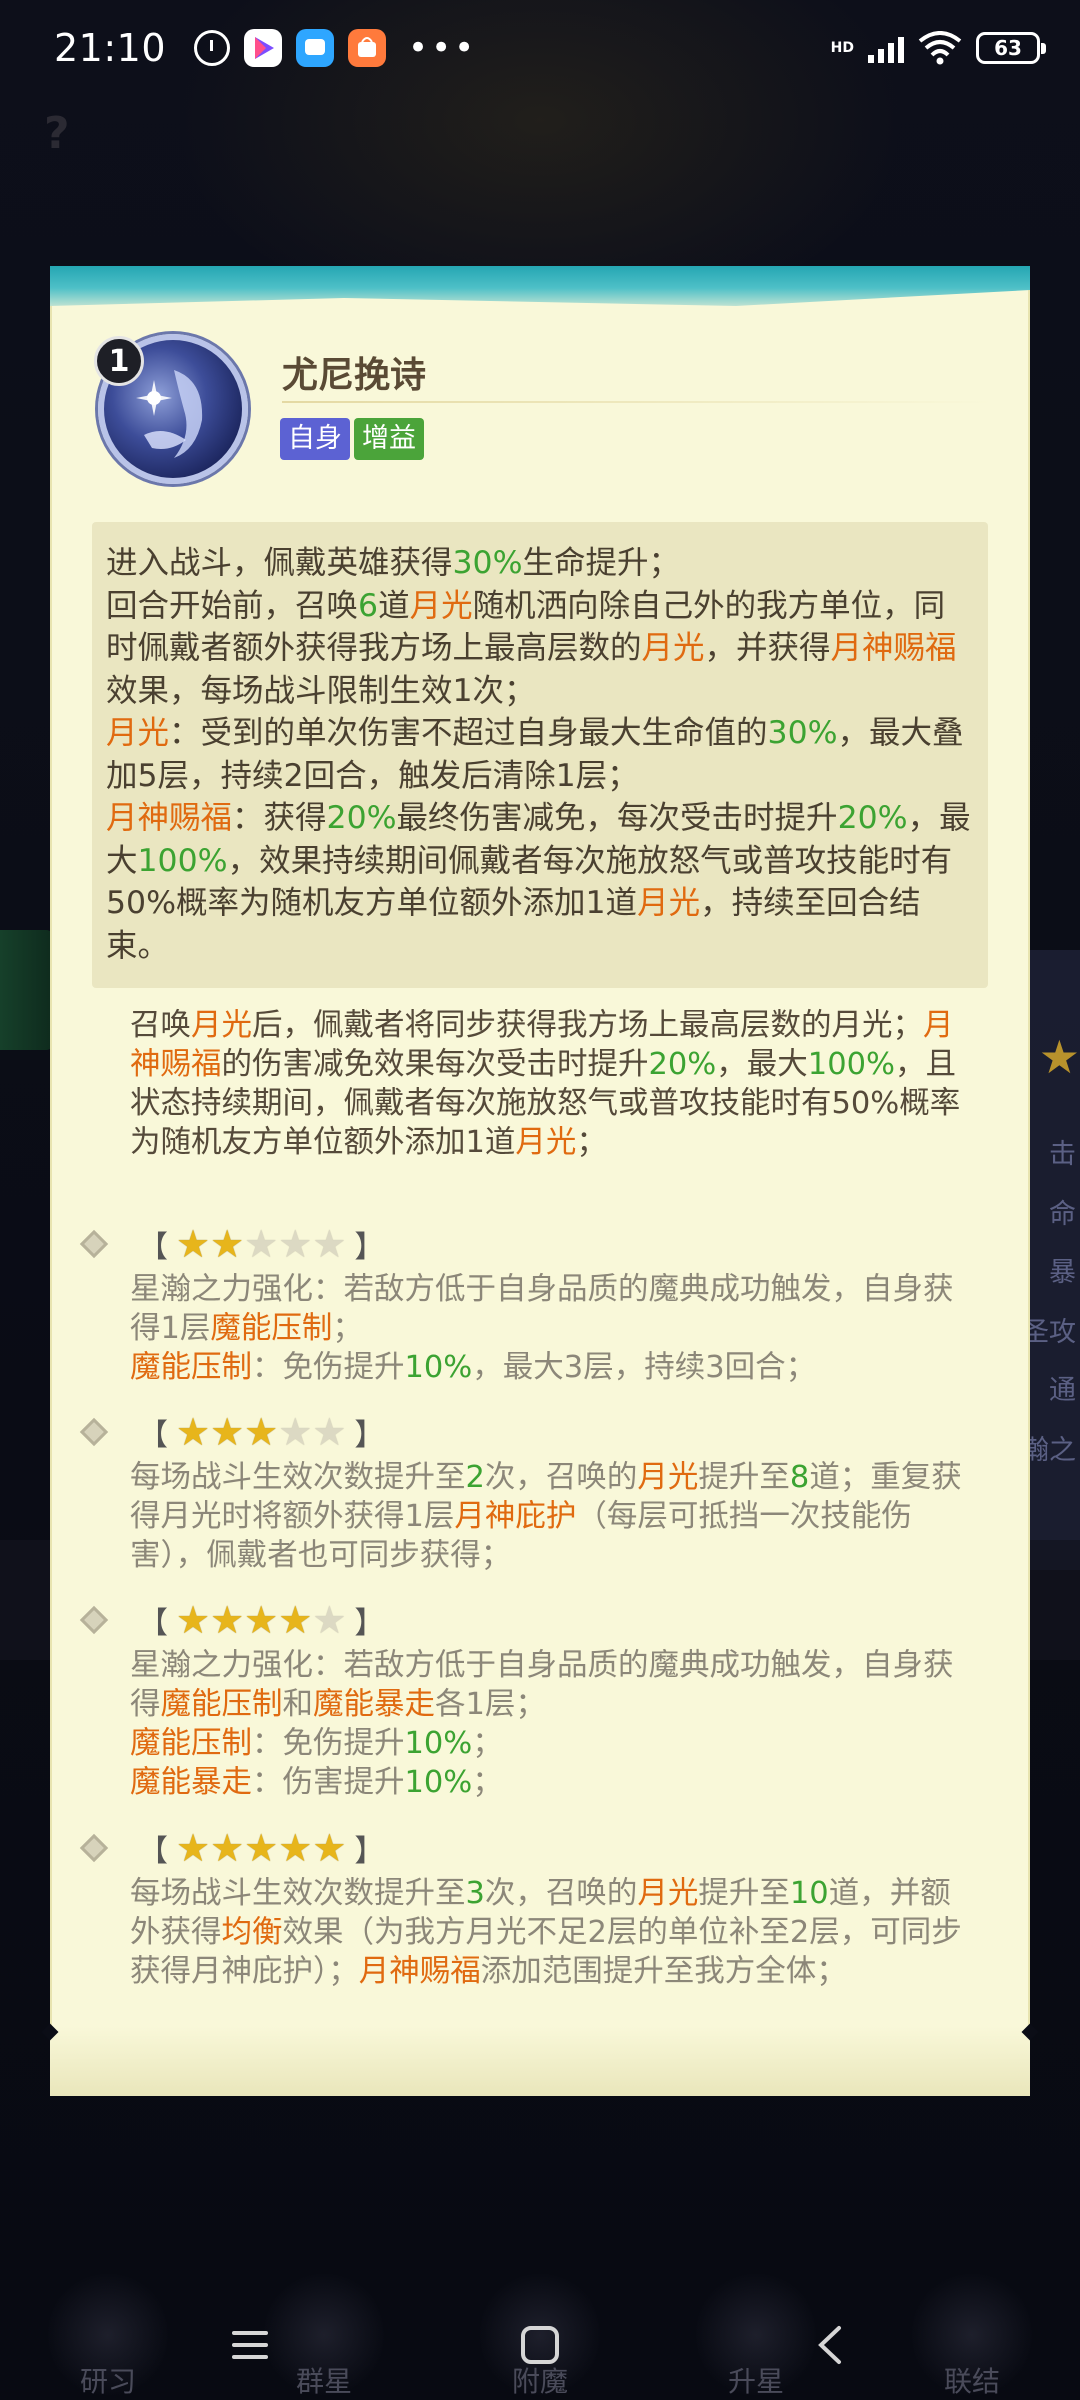 The width and height of the screenshot is (1080, 2400). I want to click on card-top-ribbon, so click(540, 286).